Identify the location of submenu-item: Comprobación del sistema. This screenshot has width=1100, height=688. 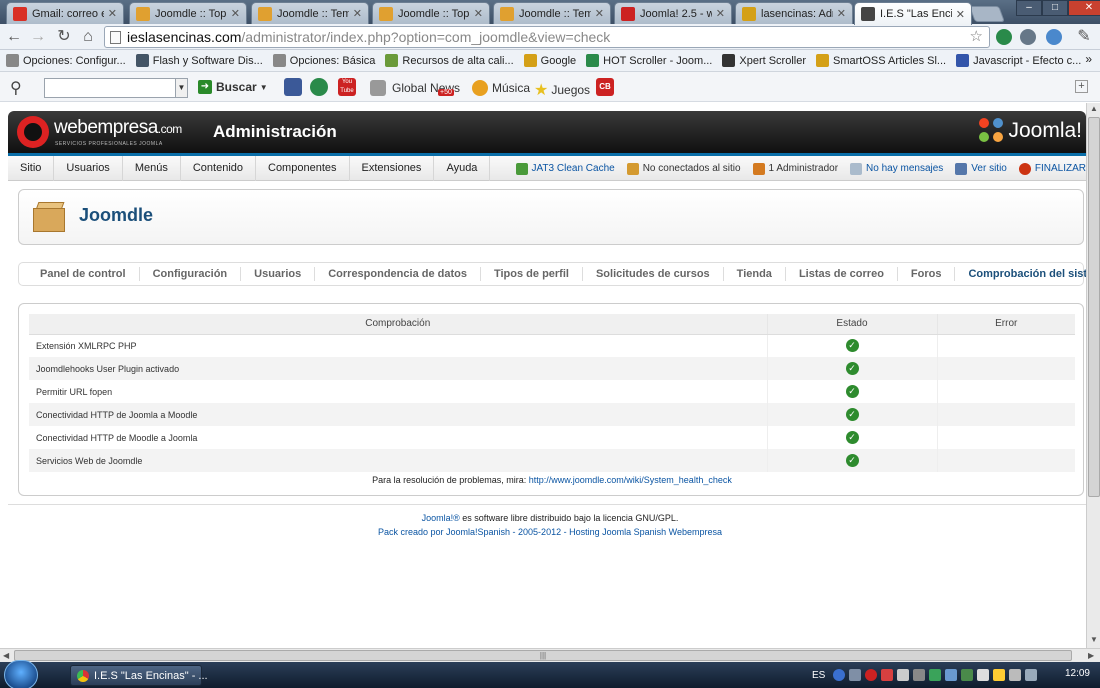
(1020, 274).